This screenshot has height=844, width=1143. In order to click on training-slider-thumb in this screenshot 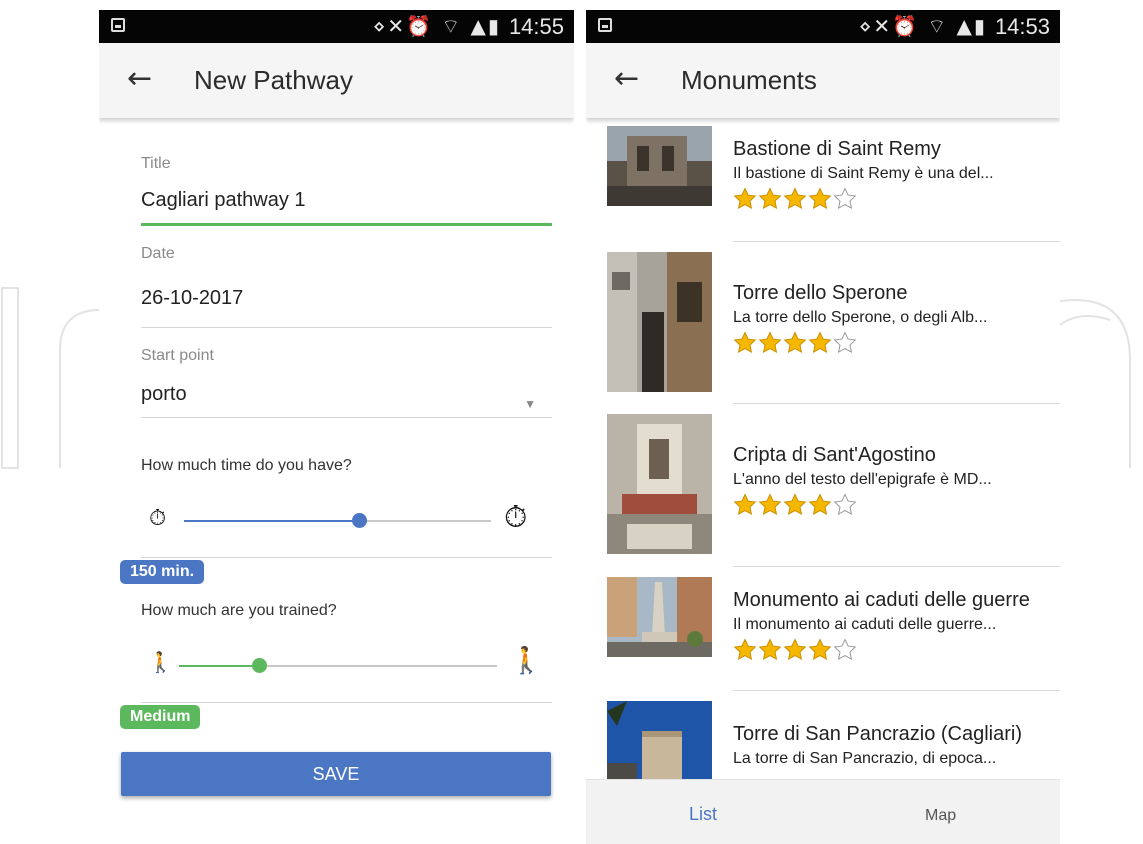, I will do `click(259, 665)`.